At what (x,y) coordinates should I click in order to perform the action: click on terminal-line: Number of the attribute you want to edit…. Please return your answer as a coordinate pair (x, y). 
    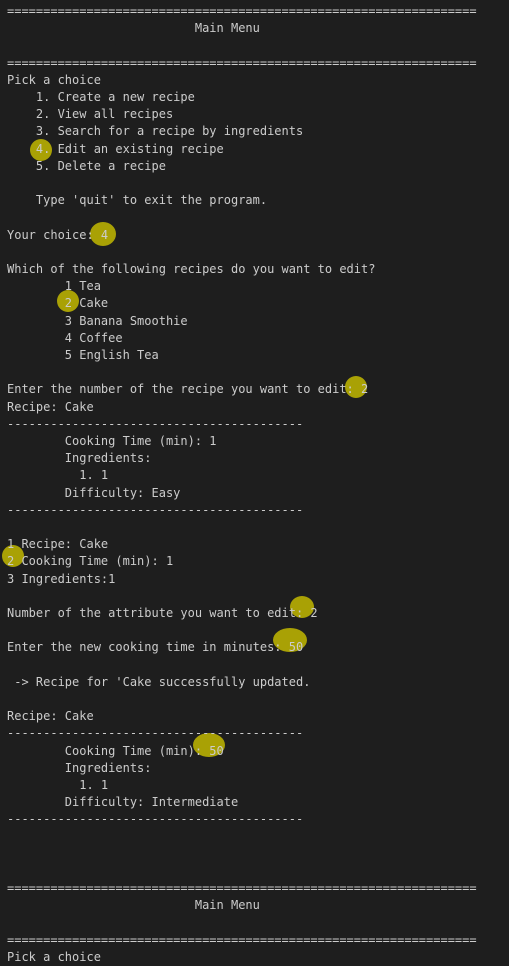
    Looking at the image, I should click on (162, 613).